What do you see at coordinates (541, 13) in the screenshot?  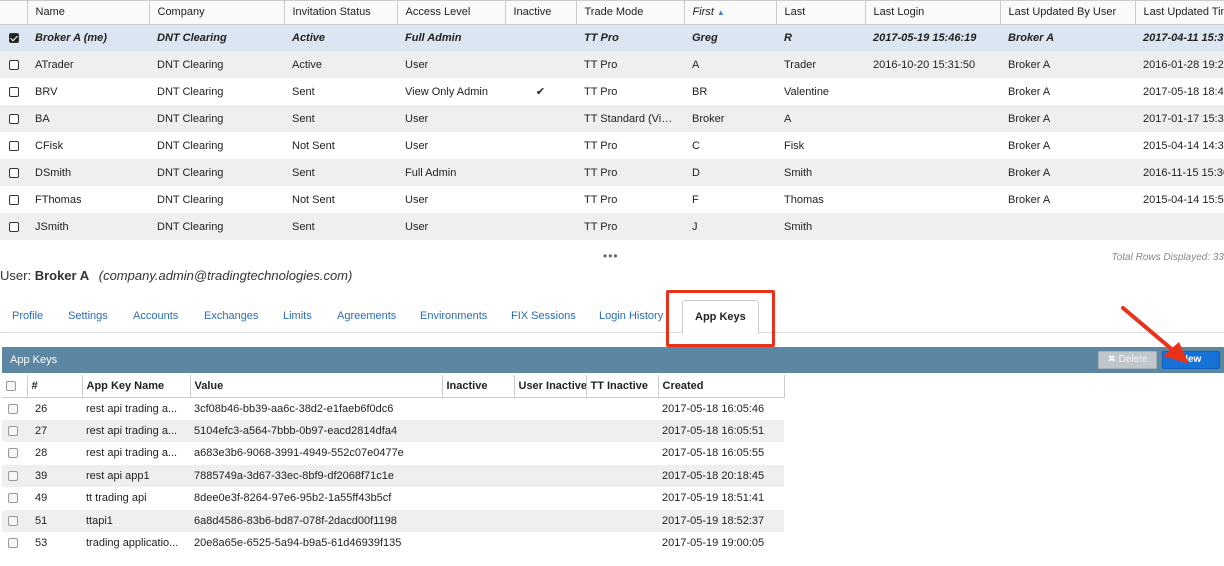 I see `col-inactive: Inactive` at bounding box center [541, 13].